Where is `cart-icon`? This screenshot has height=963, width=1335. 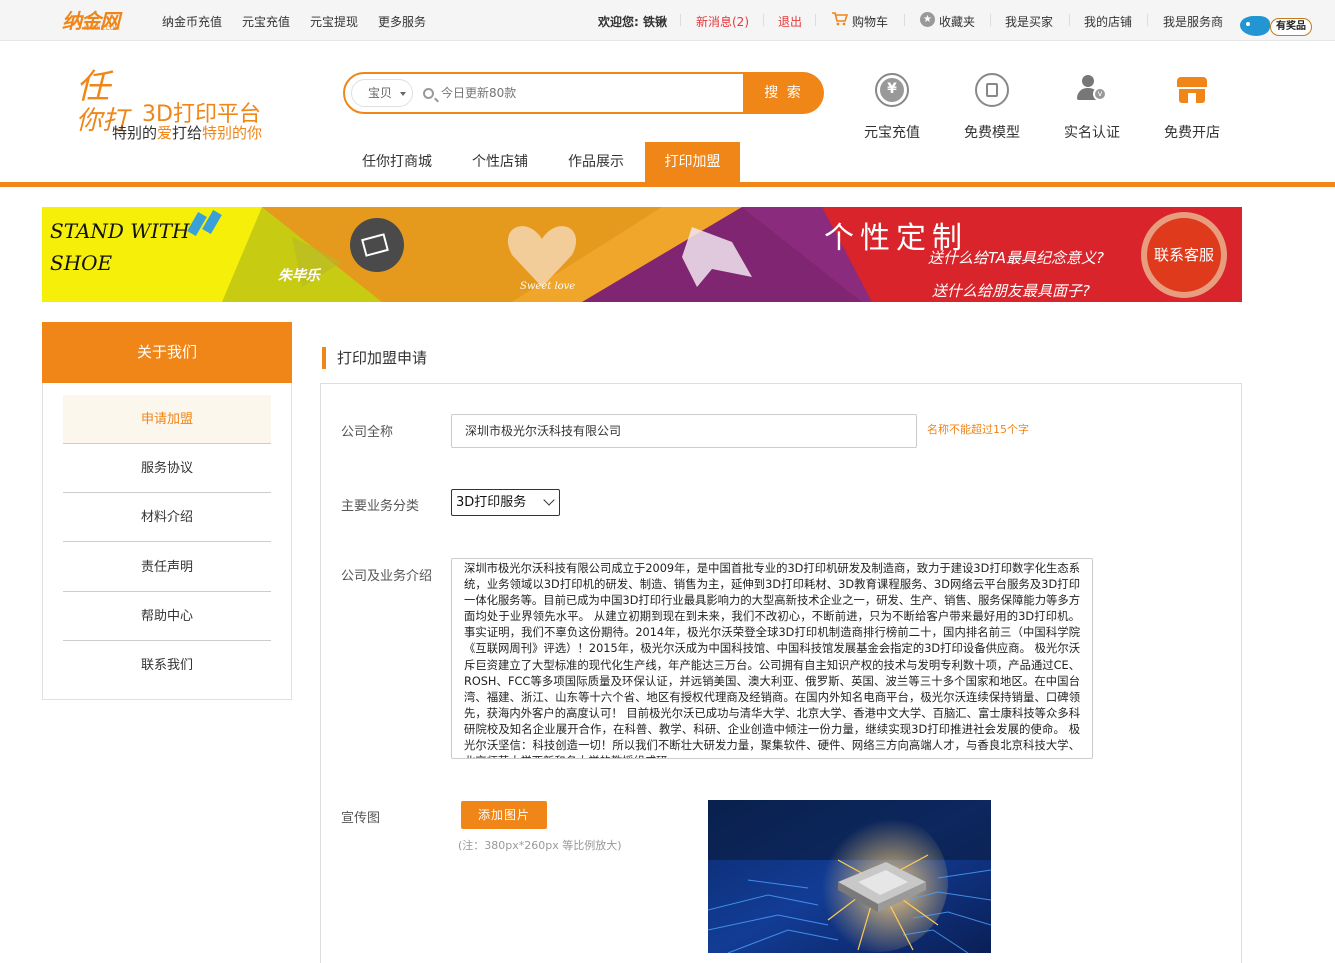 cart-icon is located at coordinates (840, 19).